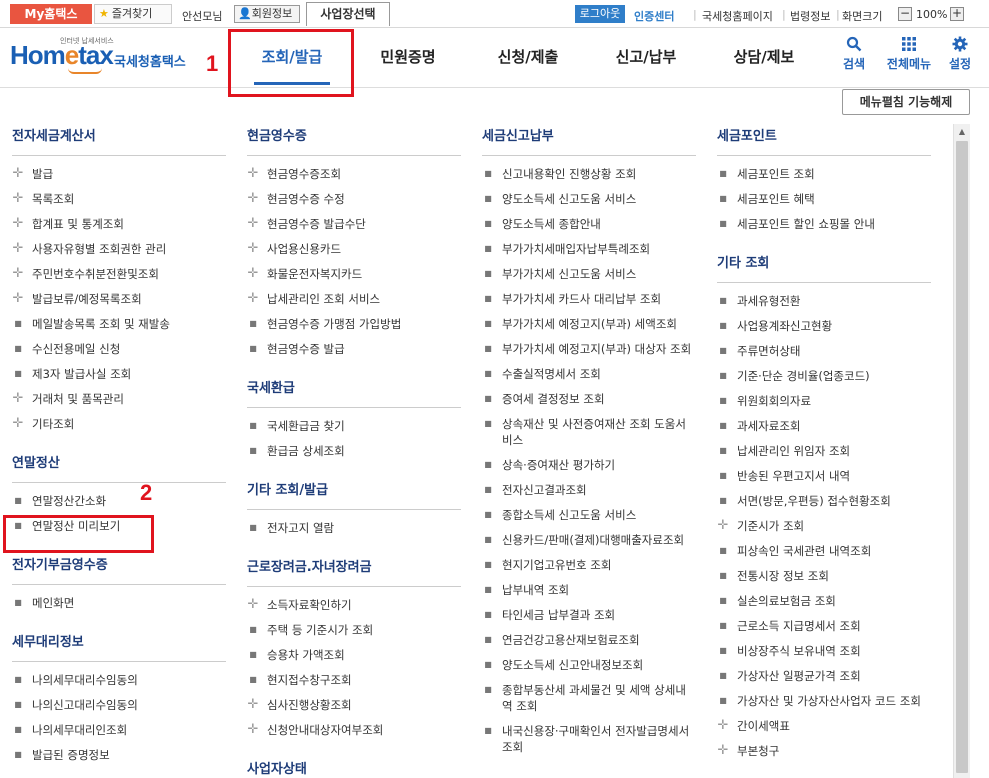  I want to click on menu-item: ✛ 주민번호수취분전환및조회, so click(119, 274).